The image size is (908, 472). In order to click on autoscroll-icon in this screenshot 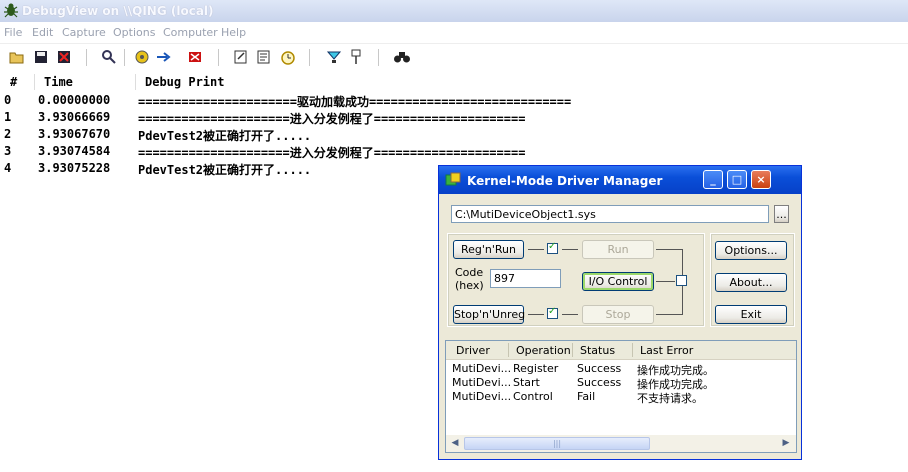, I will do `click(164, 57)`.